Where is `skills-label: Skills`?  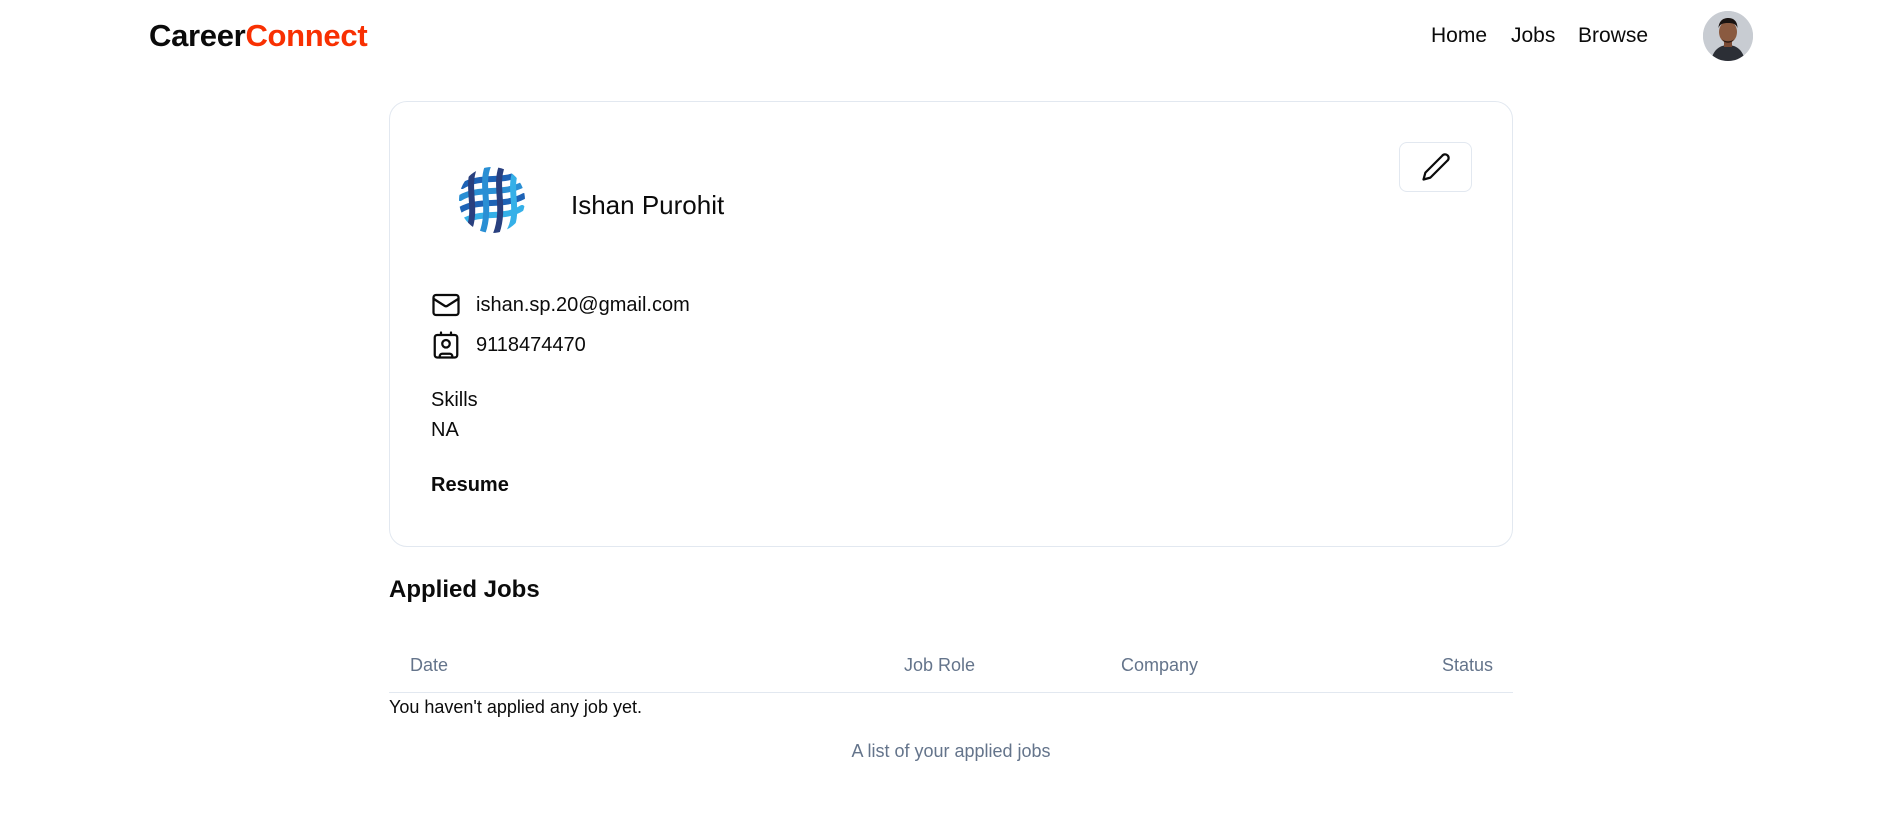
skills-label: Skills is located at coordinates (454, 400).